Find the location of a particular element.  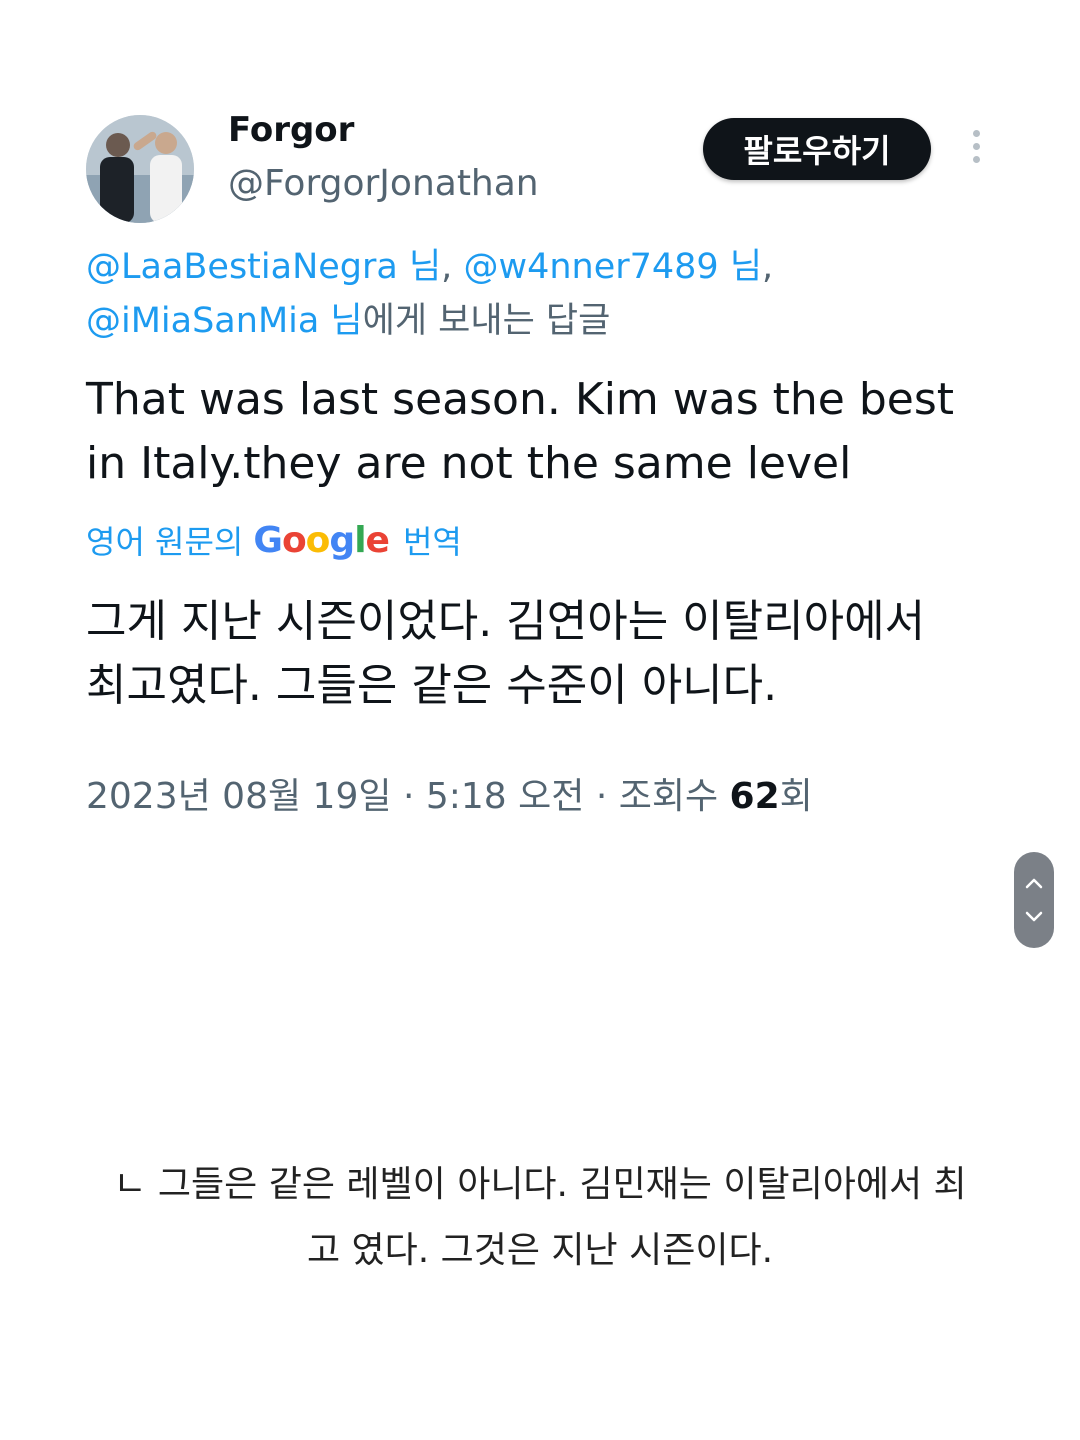

translated-text-line: 그게 지난 시즌이었다. 김연아는 이탈리아에서 is located at coordinates (506, 621).